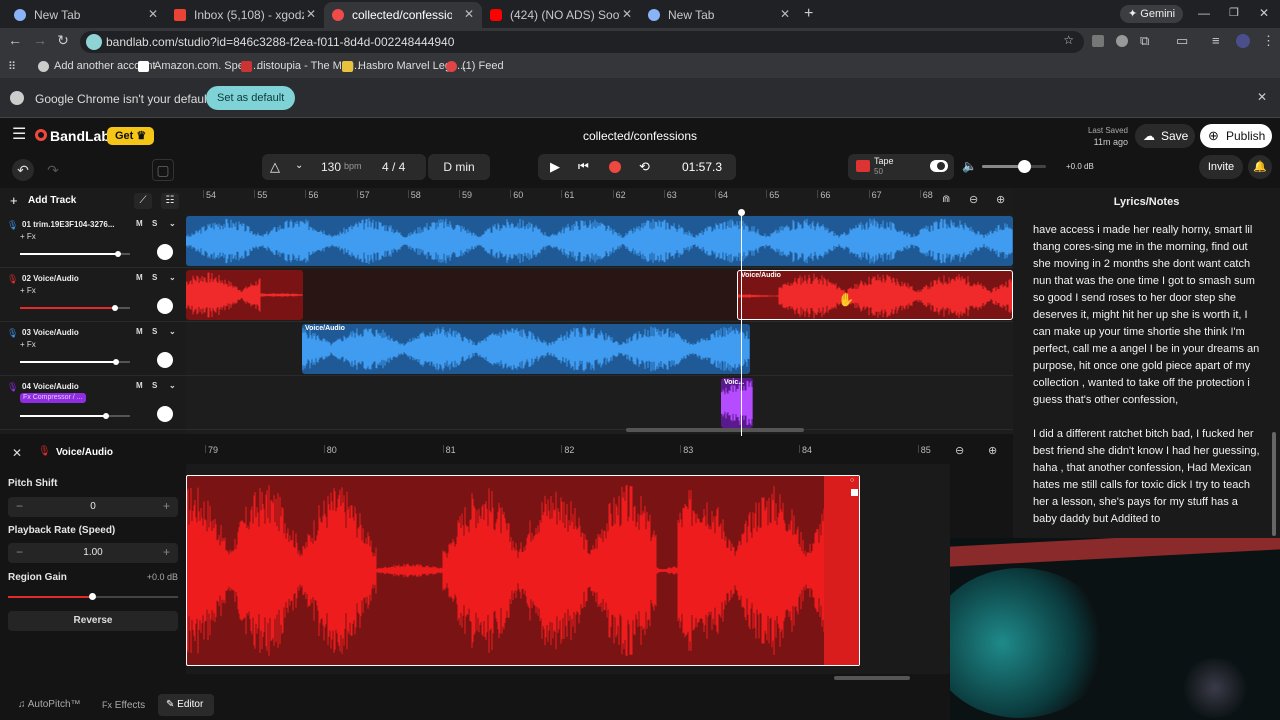  I want to click on bookmark-star-icon: ☆, so click(1068, 40).